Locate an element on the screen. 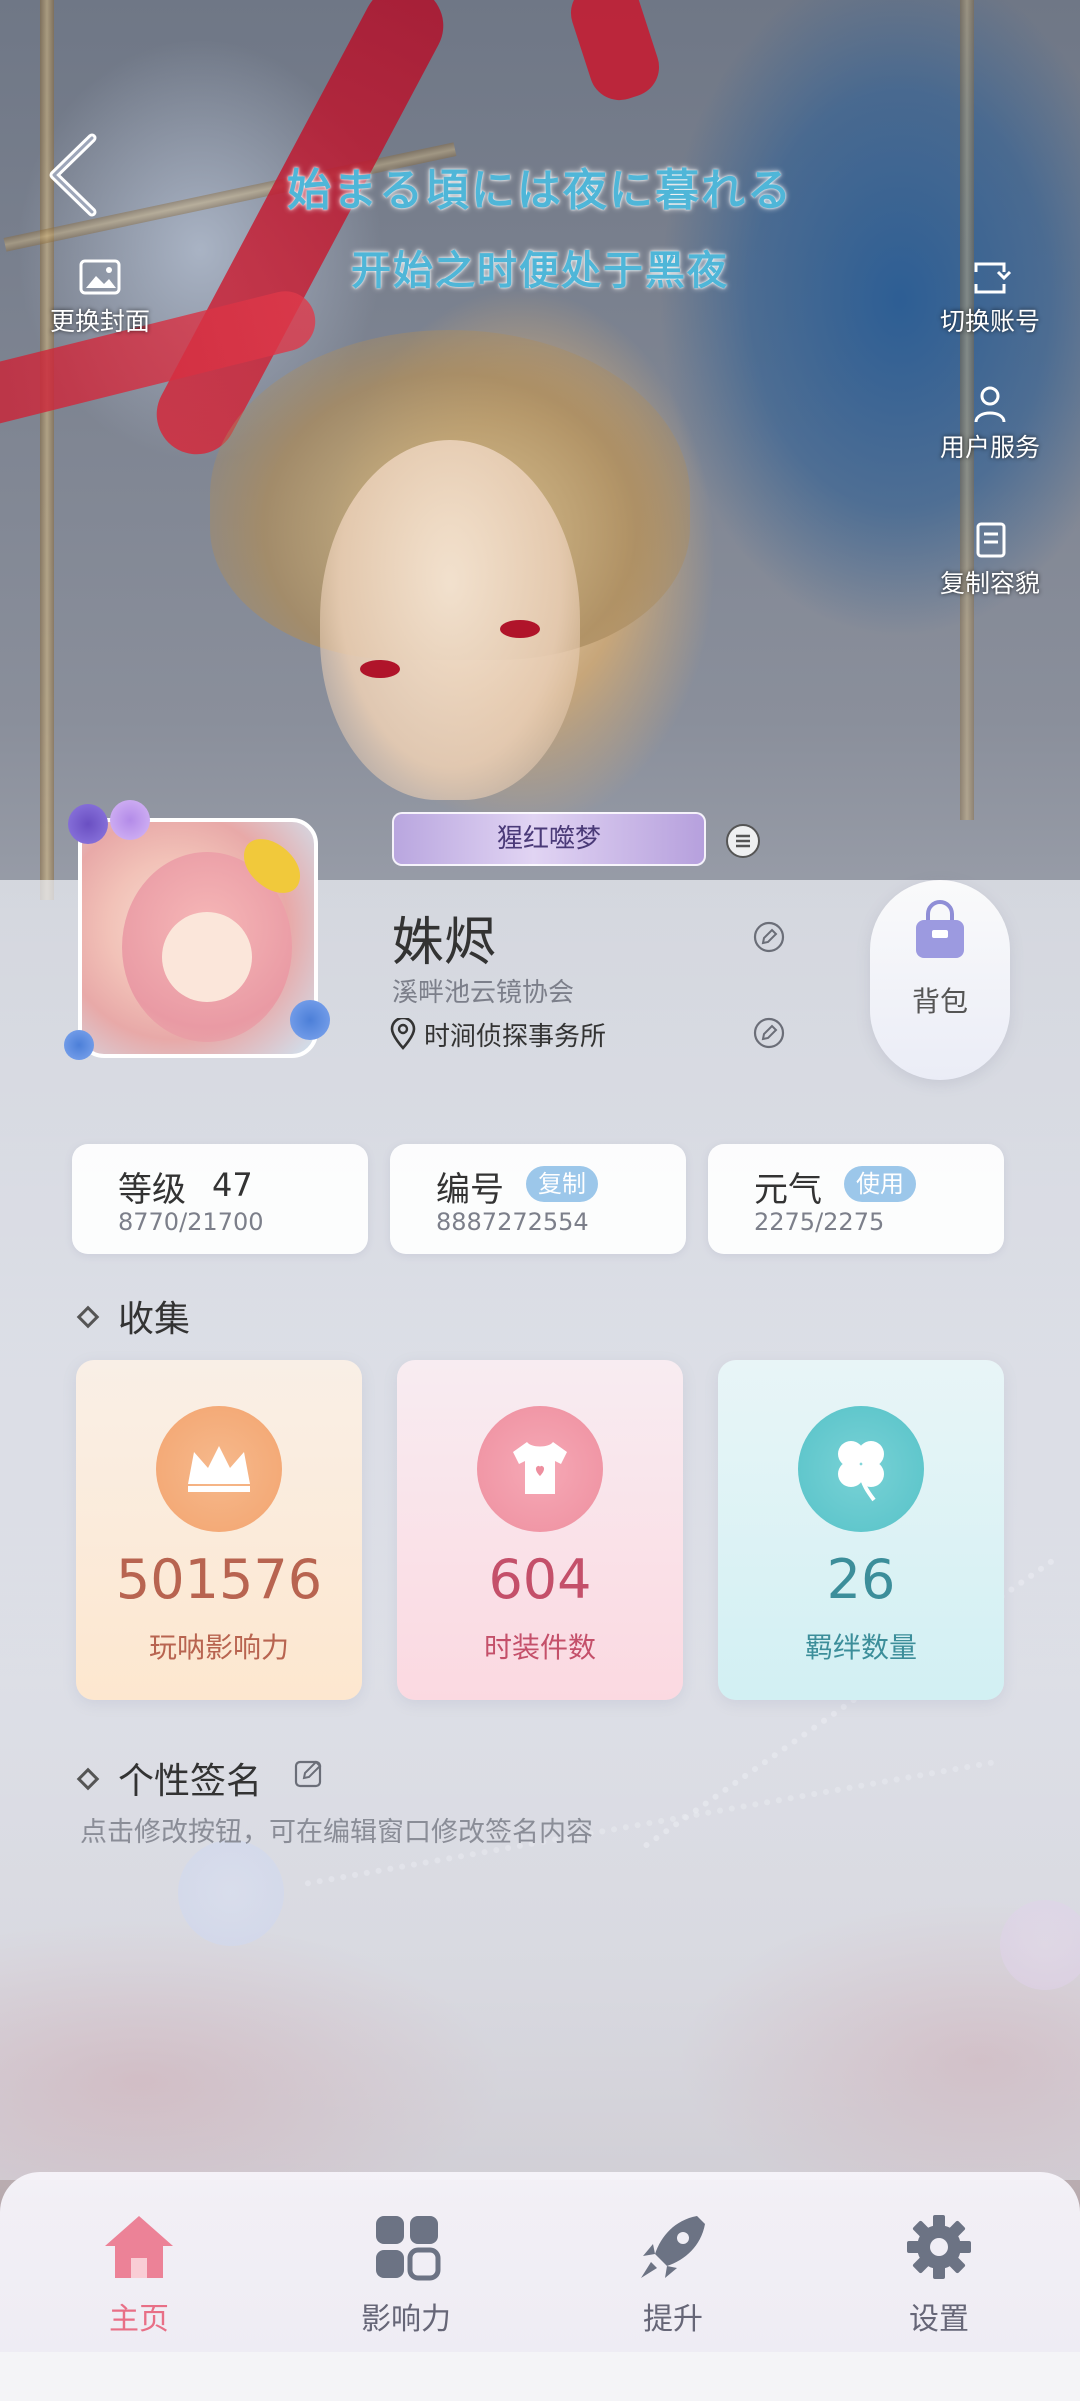  guild-name: 溪畔池云镜协会 is located at coordinates (483, 993).